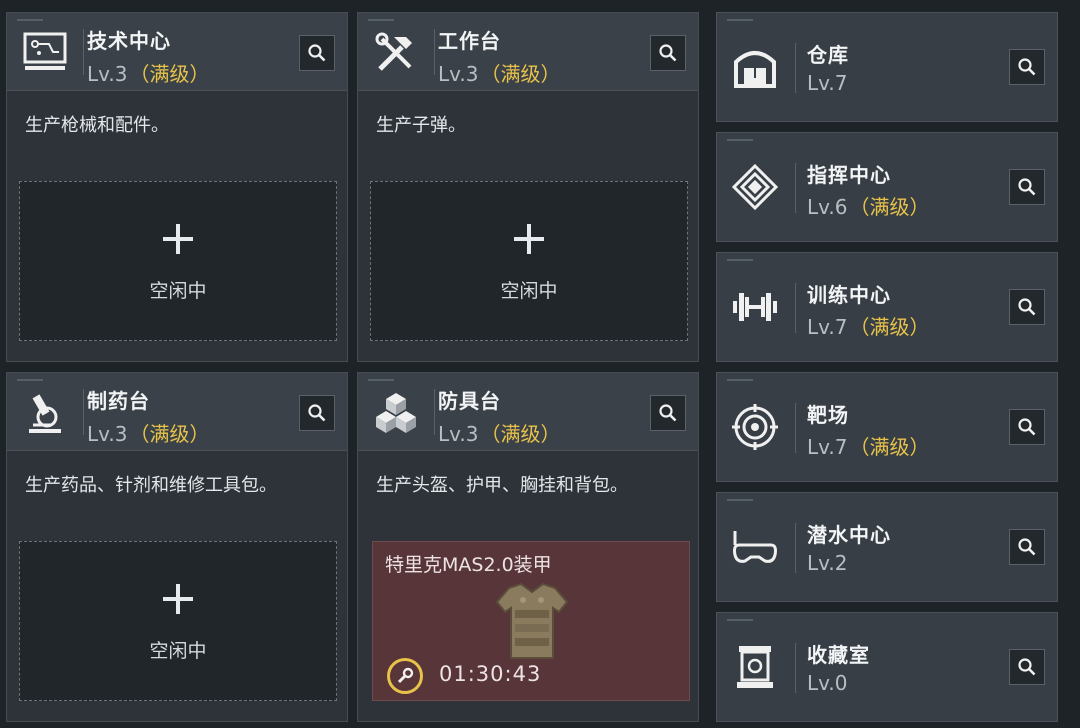 Image resolution: width=1080 pixels, height=728 pixels. Describe the element at coordinates (887, 427) in the screenshot. I see `facility-card-shooting-range: 靶场 Lv.7 （满级）` at that location.